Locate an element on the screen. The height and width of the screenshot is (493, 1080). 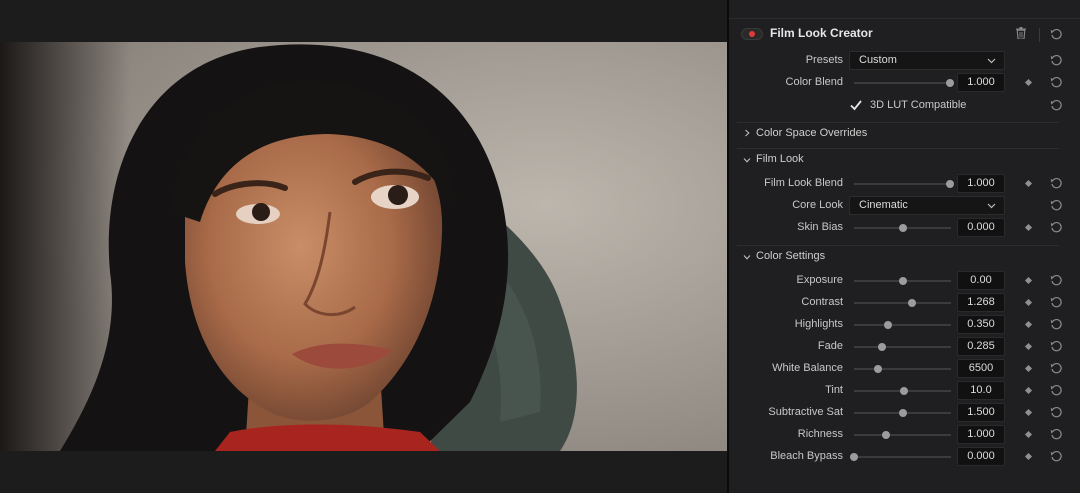
subtractive-sat-slider is located at coordinates (902, 413).